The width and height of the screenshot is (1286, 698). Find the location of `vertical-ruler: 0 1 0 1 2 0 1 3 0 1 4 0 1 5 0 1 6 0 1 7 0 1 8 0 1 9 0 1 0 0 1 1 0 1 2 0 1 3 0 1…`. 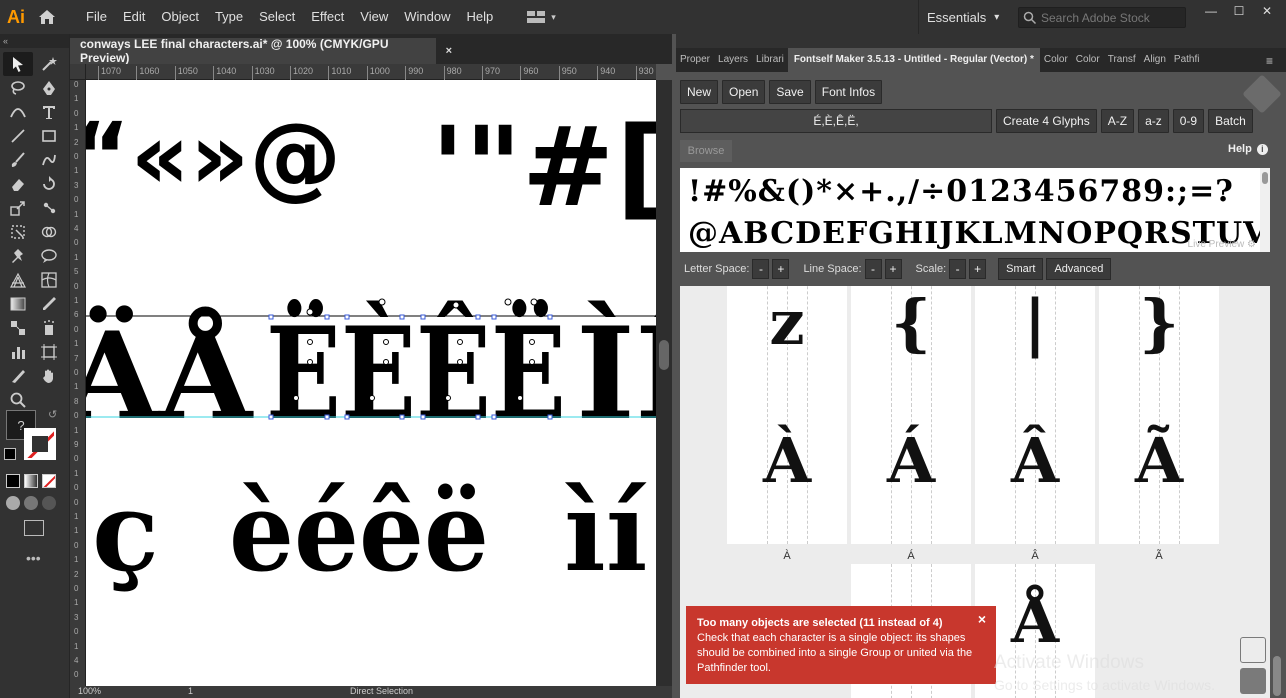

vertical-ruler: 0 1 0 1 2 0 1 3 0 1 4 0 1 5 0 1 6 0 1 7 0 1 8 0 1 9 0 1 0 0 1 1 0 1 2 0 1 3 0 1… is located at coordinates (78, 383).